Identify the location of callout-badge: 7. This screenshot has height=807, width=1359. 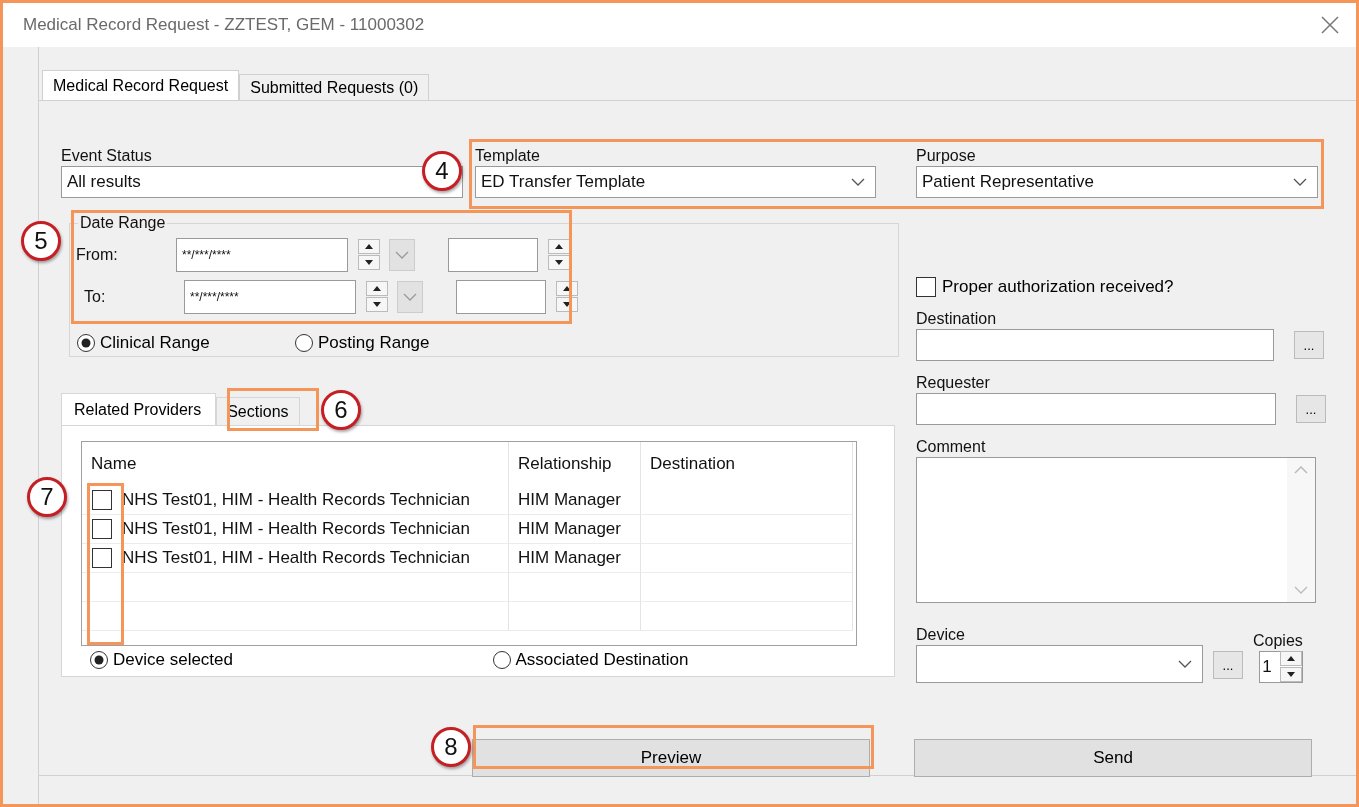
(47, 497).